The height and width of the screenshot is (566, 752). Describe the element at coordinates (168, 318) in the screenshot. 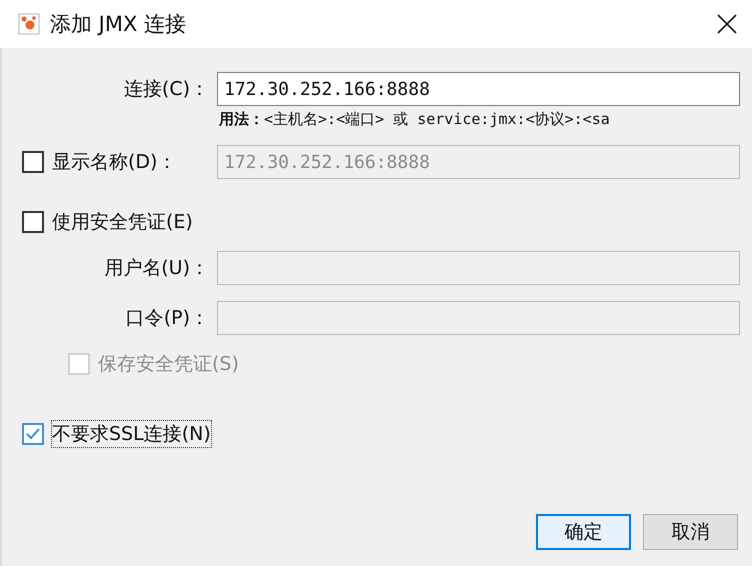

I see `password-label: 口令(P)：` at that location.